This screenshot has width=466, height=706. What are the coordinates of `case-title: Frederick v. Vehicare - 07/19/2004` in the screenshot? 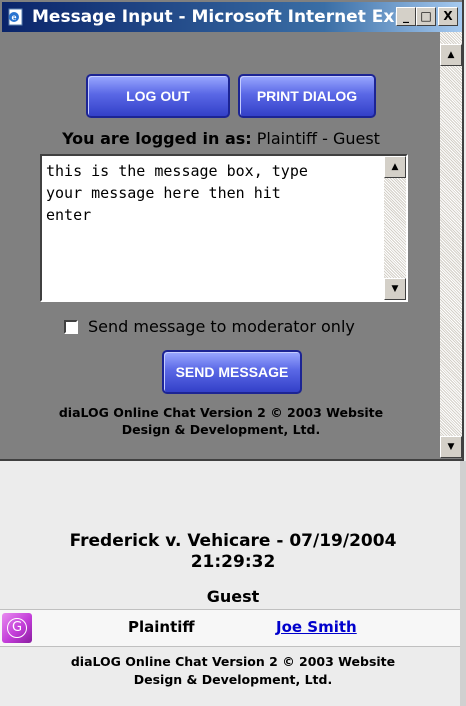 It's located at (233, 541).